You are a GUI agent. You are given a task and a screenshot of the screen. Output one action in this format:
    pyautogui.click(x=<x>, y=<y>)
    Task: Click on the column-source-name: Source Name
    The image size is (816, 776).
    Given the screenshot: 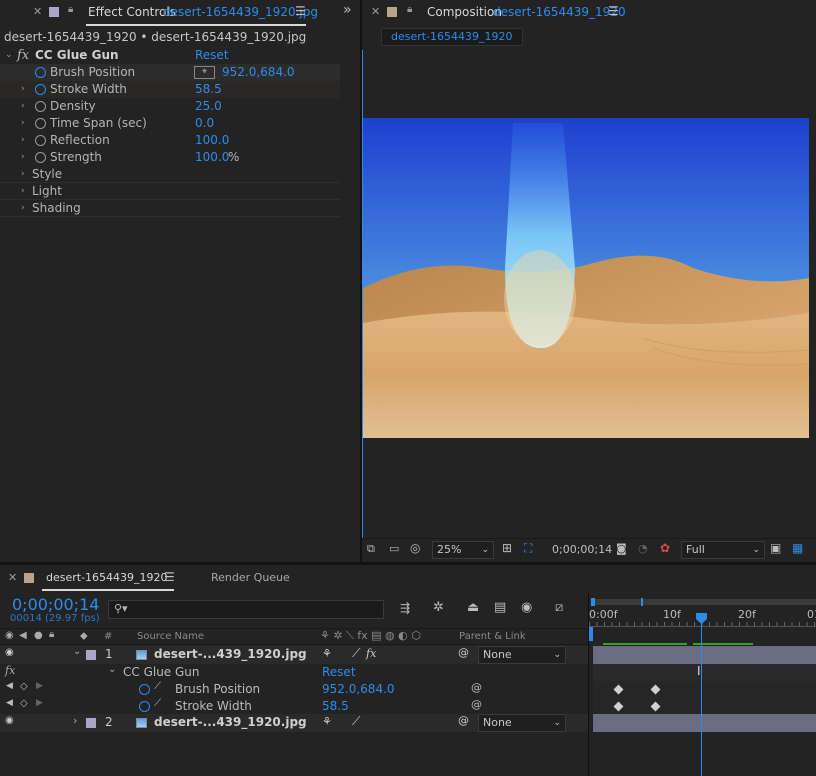 What is the action you would take?
    pyautogui.click(x=170, y=636)
    